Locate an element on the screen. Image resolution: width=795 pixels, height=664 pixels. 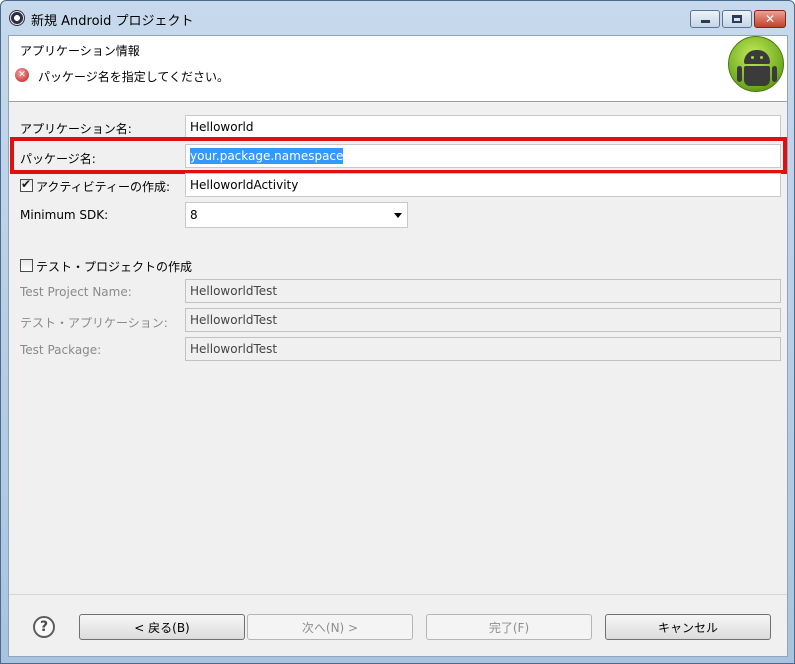
app-name-input: Helloworld is located at coordinates (483, 127).